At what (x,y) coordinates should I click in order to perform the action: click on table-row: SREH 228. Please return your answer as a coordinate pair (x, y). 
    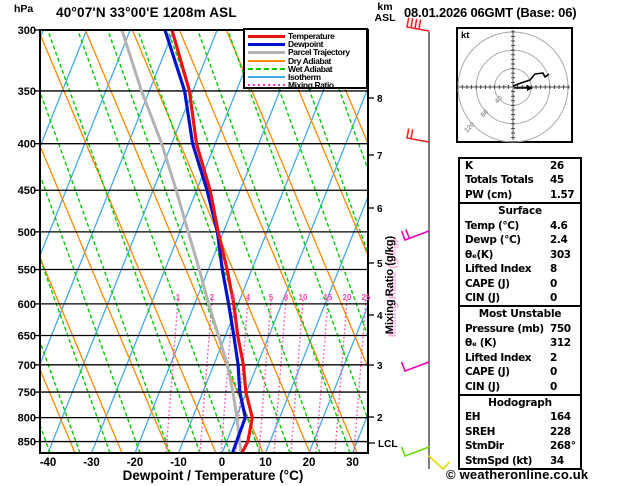
    Looking at the image, I should click on (520, 432).